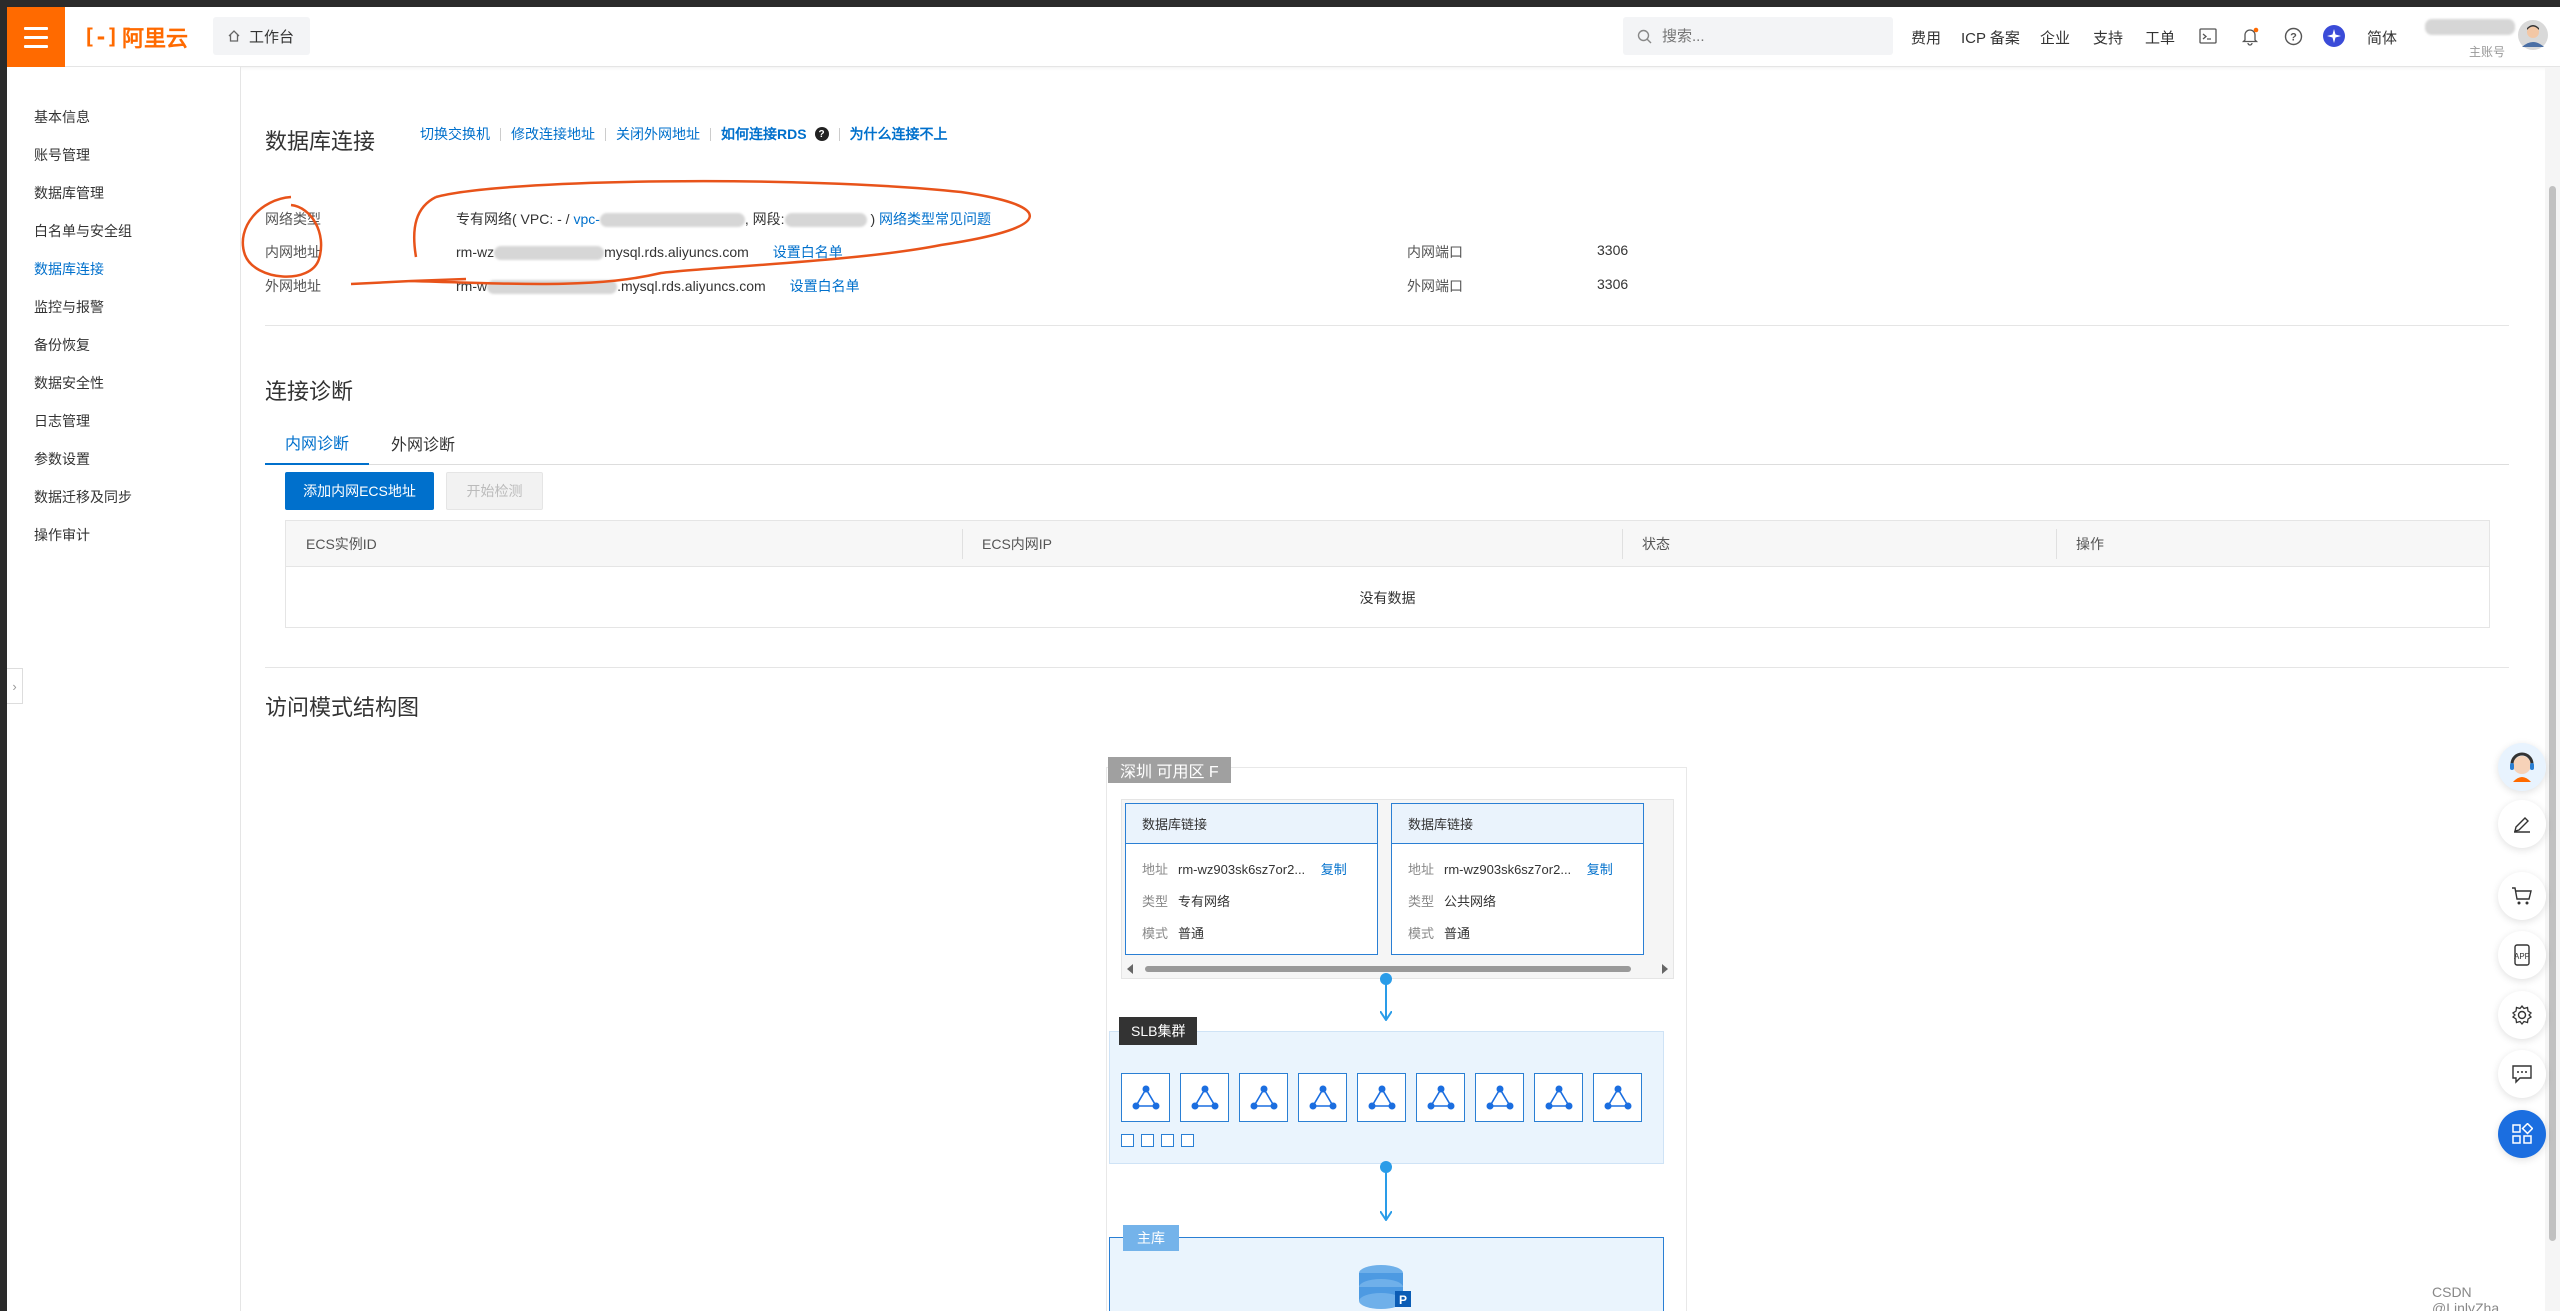 Image resolution: width=2560 pixels, height=1311 pixels. Describe the element at coordinates (15, 686) in the screenshot. I see `sidebar-collapse-toggle: ›` at that location.